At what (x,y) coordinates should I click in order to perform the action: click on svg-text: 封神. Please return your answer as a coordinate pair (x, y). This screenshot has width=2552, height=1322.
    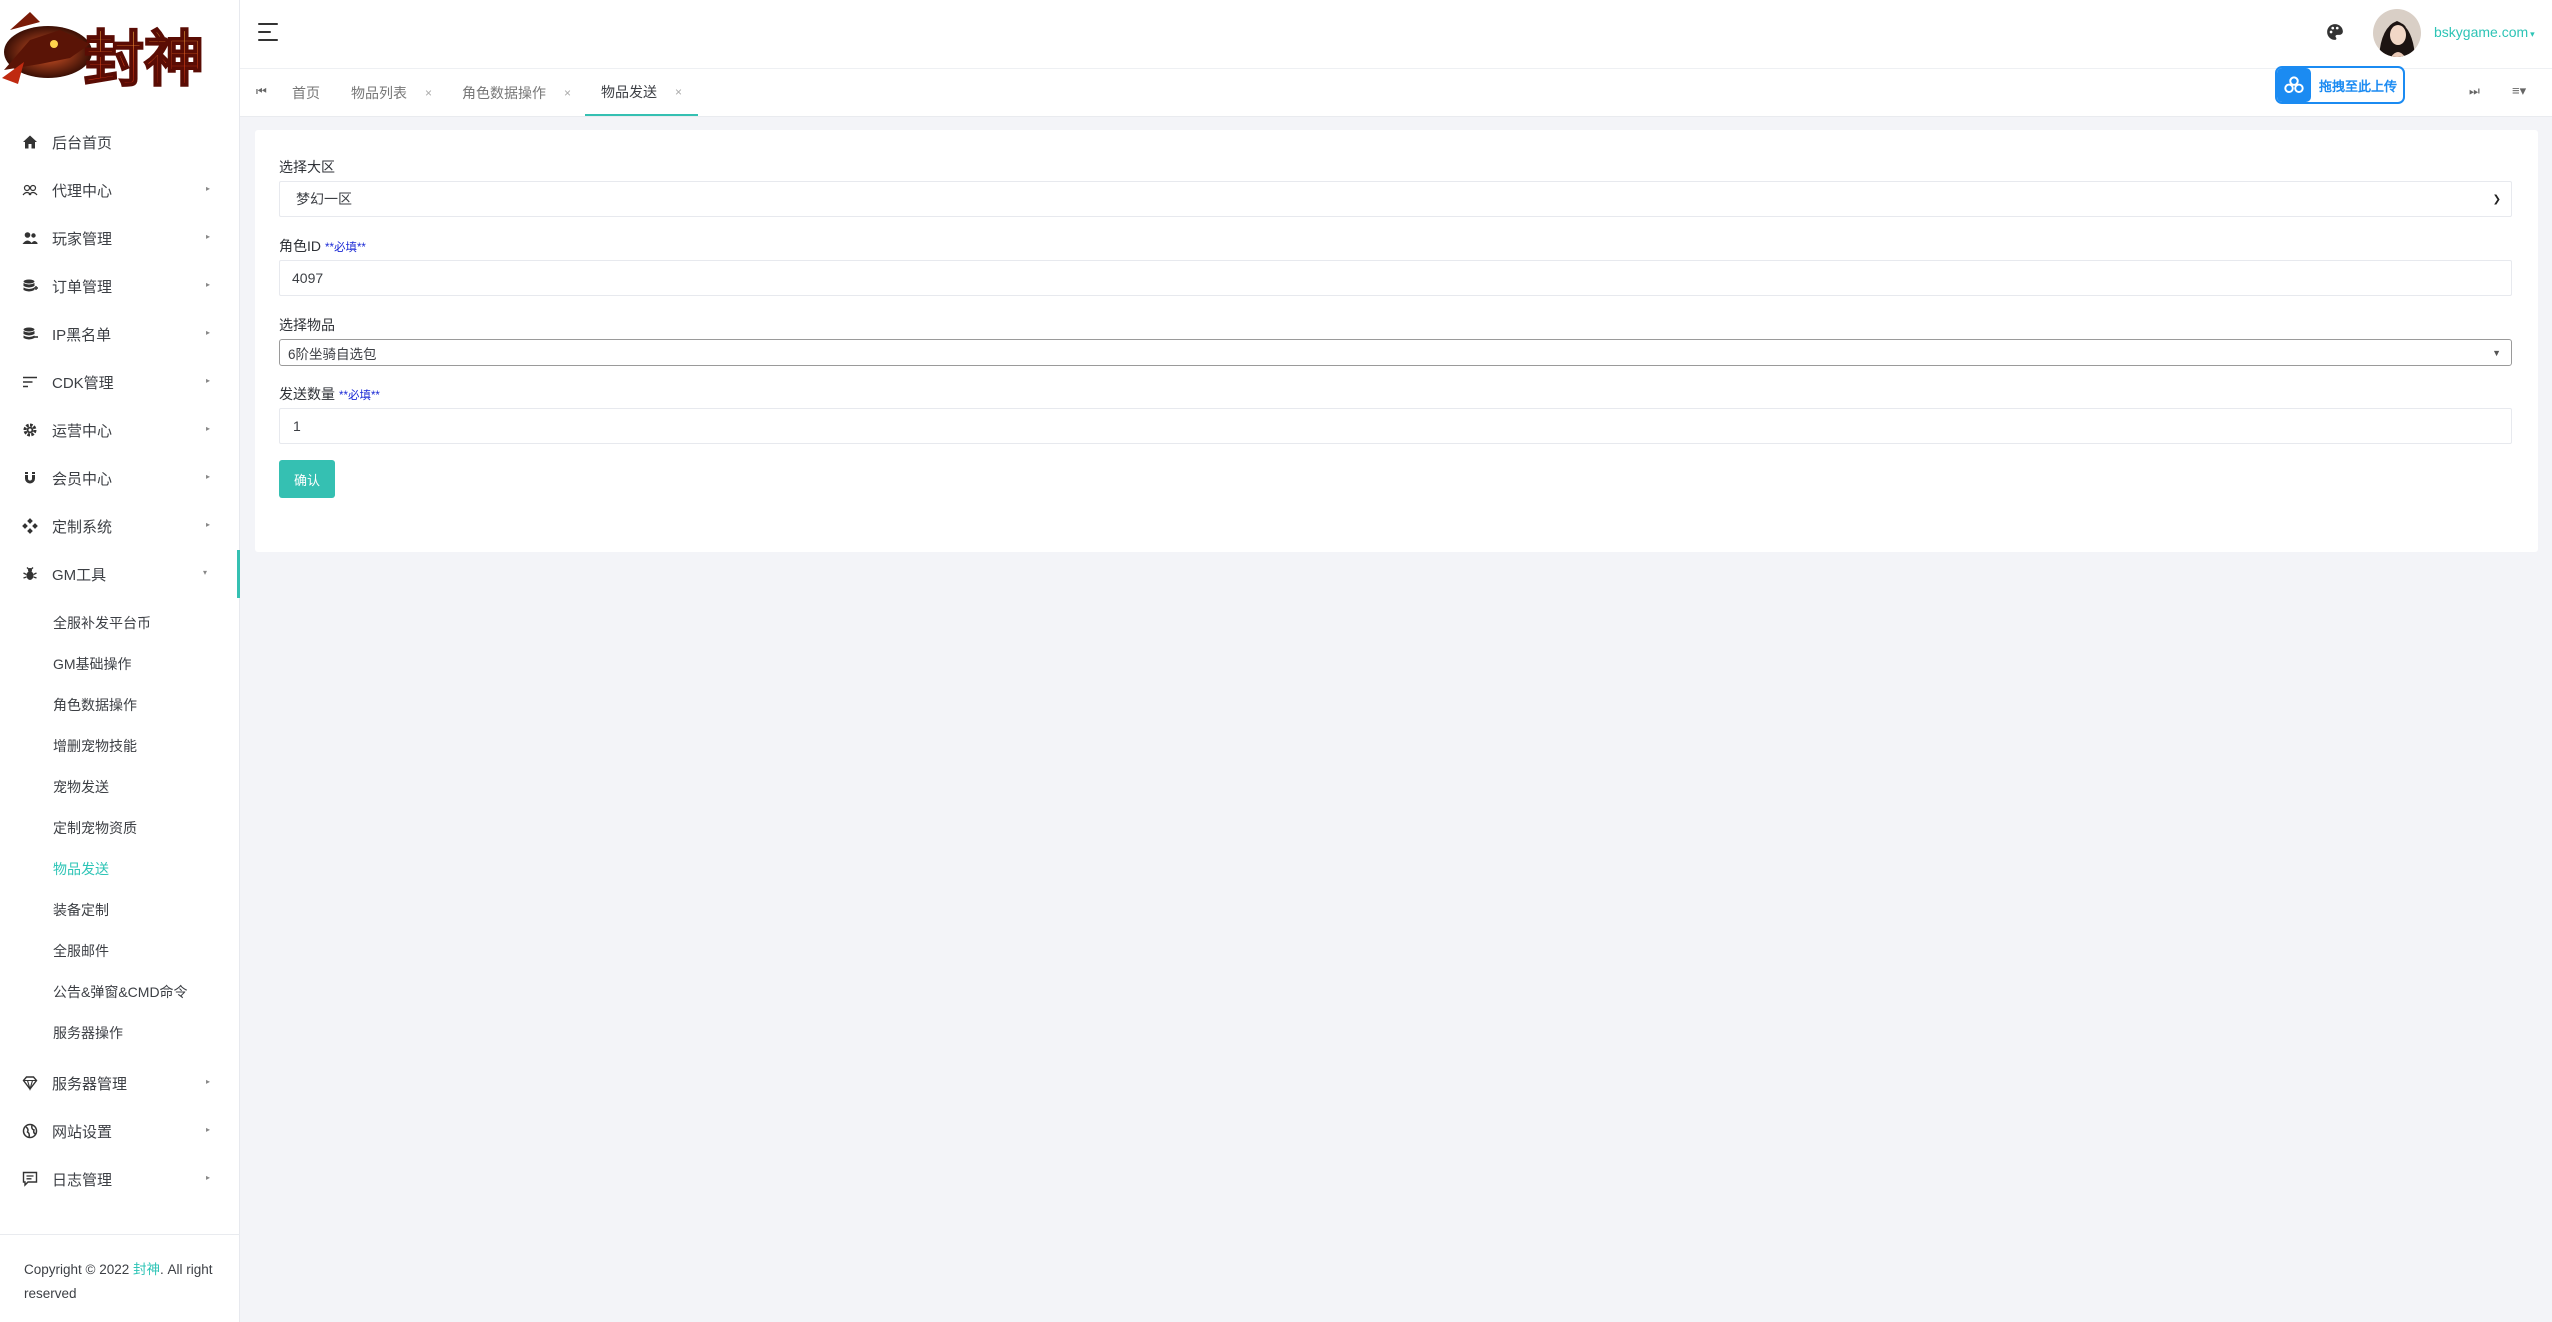
    Looking at the image, I should click on (144, 60).